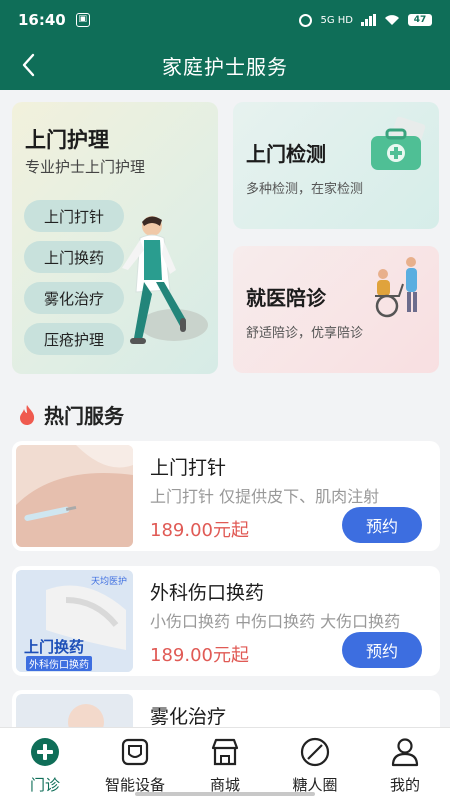  I want to click on thumb-sub: 外科伤口换药, so click(59, 663).